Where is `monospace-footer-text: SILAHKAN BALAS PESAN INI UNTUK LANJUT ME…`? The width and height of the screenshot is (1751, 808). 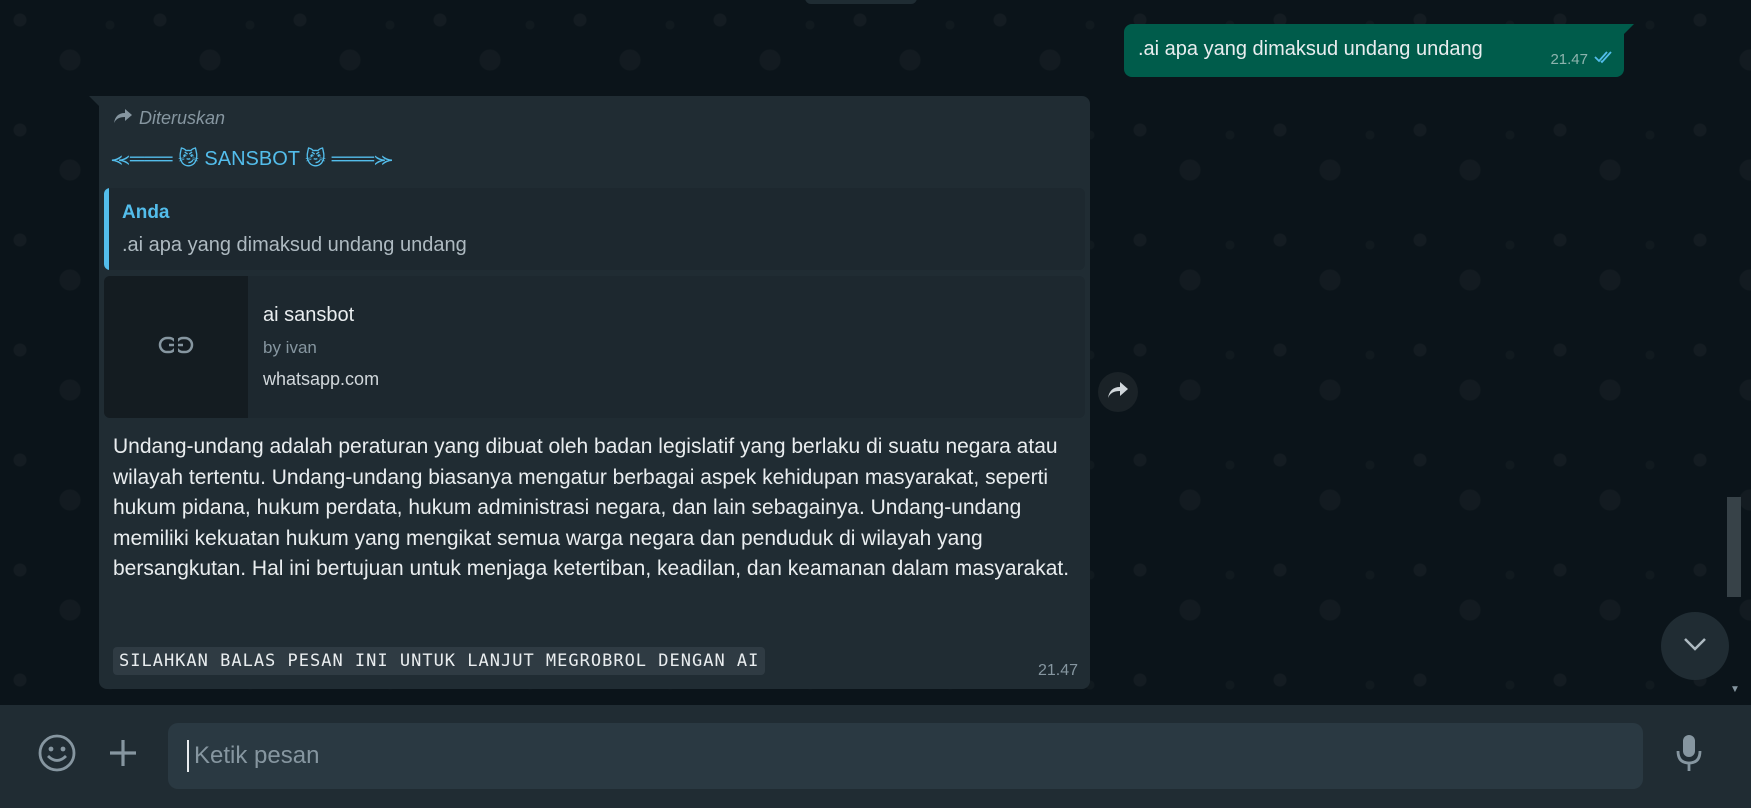
monospace-footer-text: SILAHKAN BALAS PESAN INI UNTUK LANJUT ME… is located at coordinates (439, 661).